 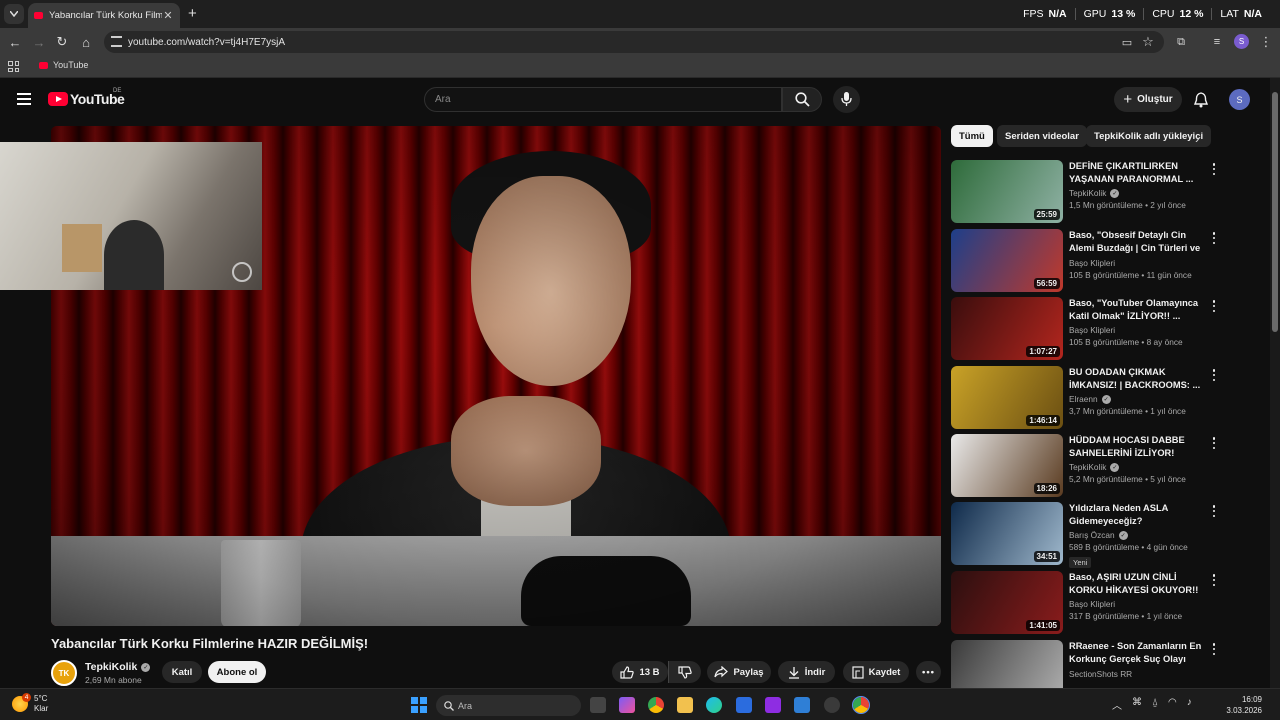 I want to click on chip-uploader: TepkiKolik adlı yükleyici, so click(x=1148, y=136).